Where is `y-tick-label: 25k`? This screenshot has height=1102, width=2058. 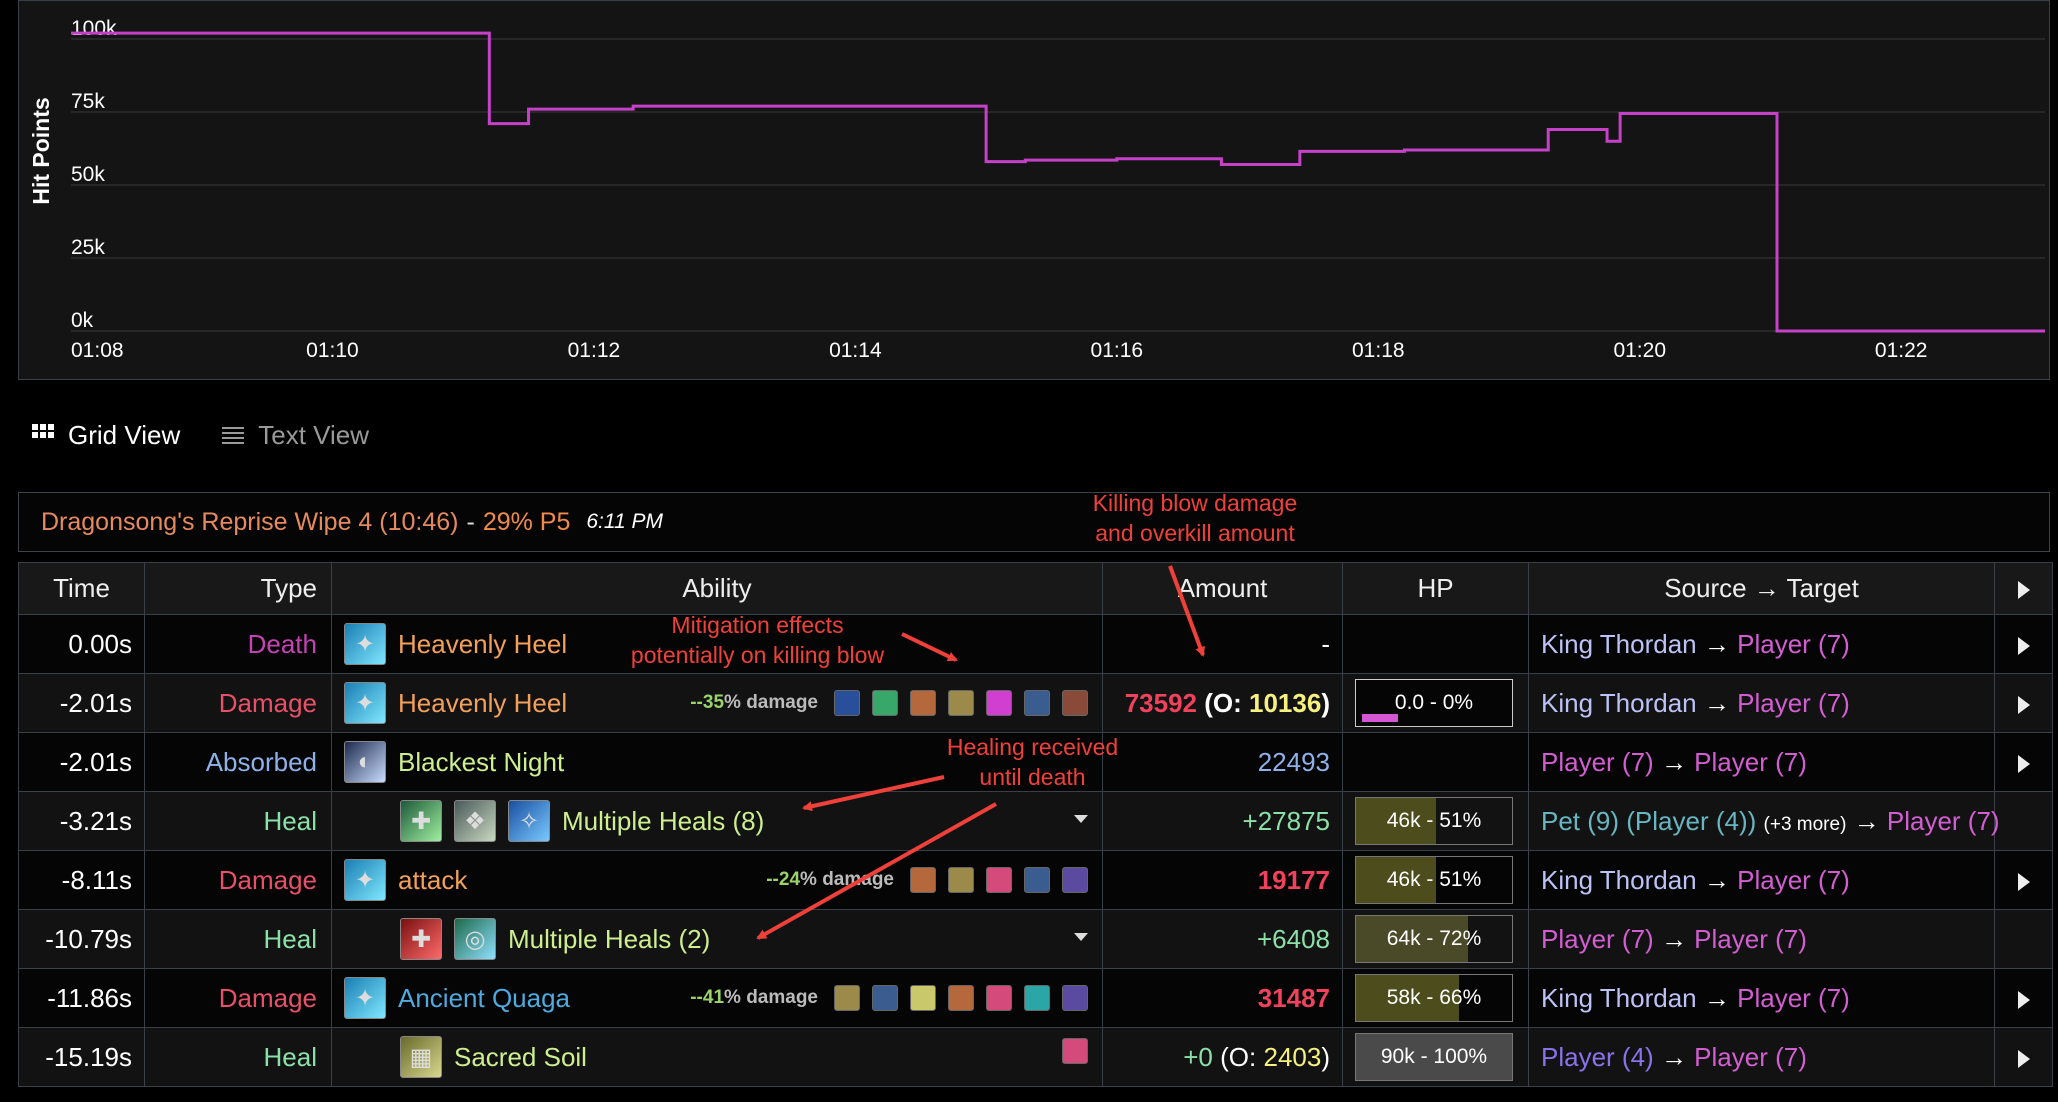
y-tick-label: 25k is located at coordinates (88, 247).